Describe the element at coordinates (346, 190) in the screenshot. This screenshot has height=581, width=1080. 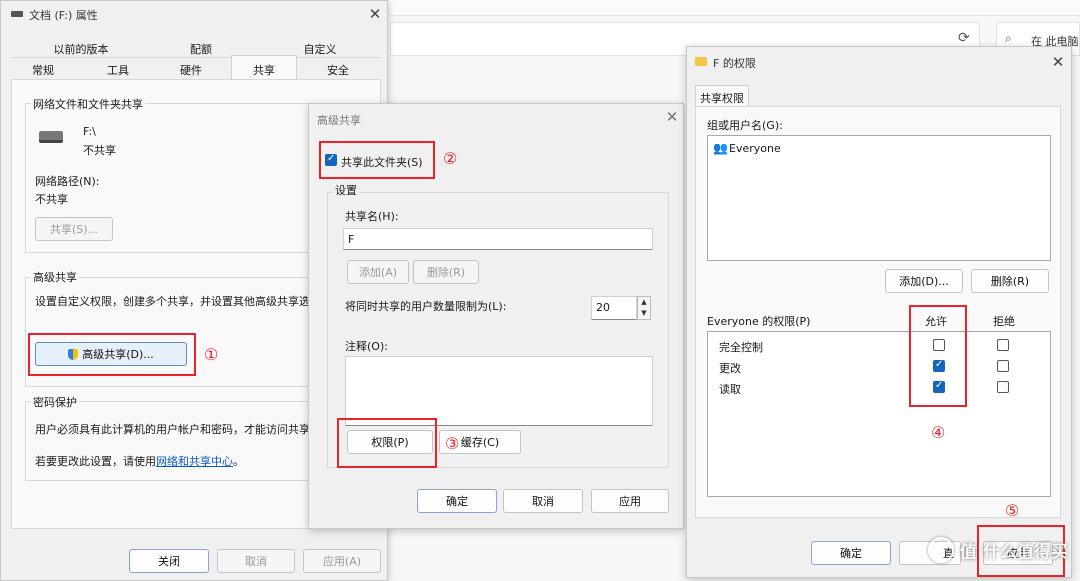
I see `settings-heading: 设置` at that location.